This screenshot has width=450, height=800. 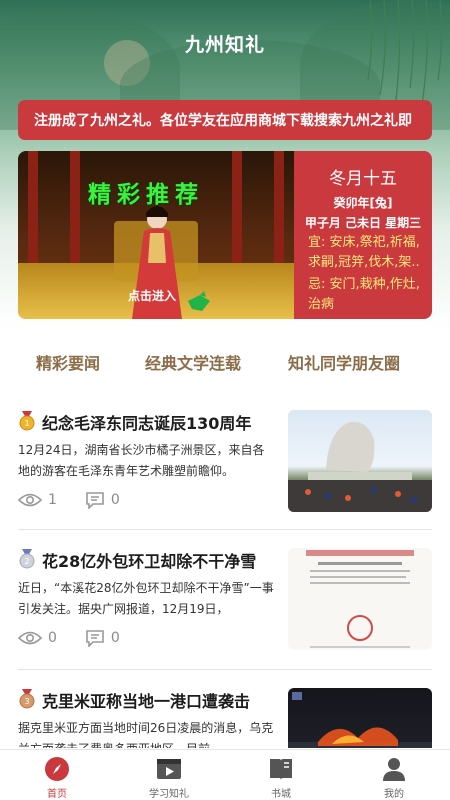 I want to click on nav-study: 学习知礼, so click(x=169, y=778).